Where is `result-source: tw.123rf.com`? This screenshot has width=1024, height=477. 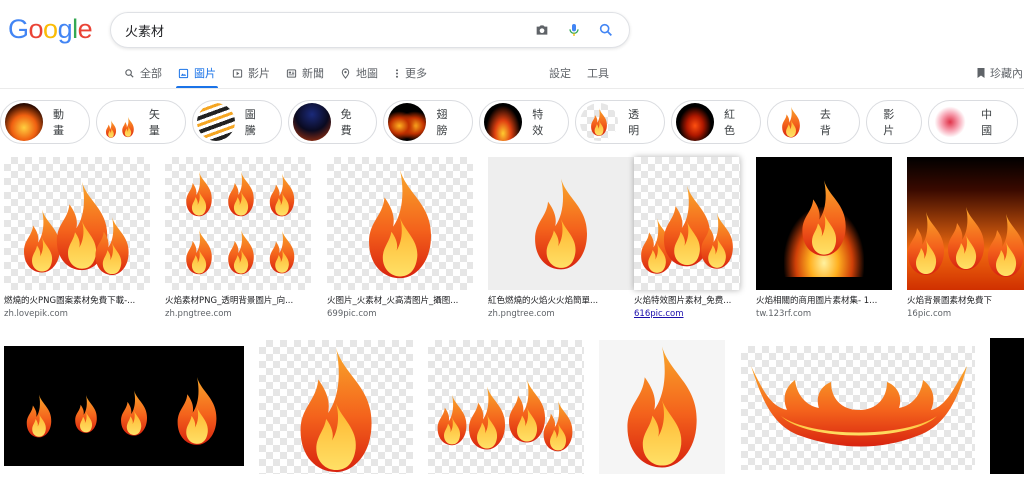 result-source: tw.123rf.com is located at coordinates (824, 314).